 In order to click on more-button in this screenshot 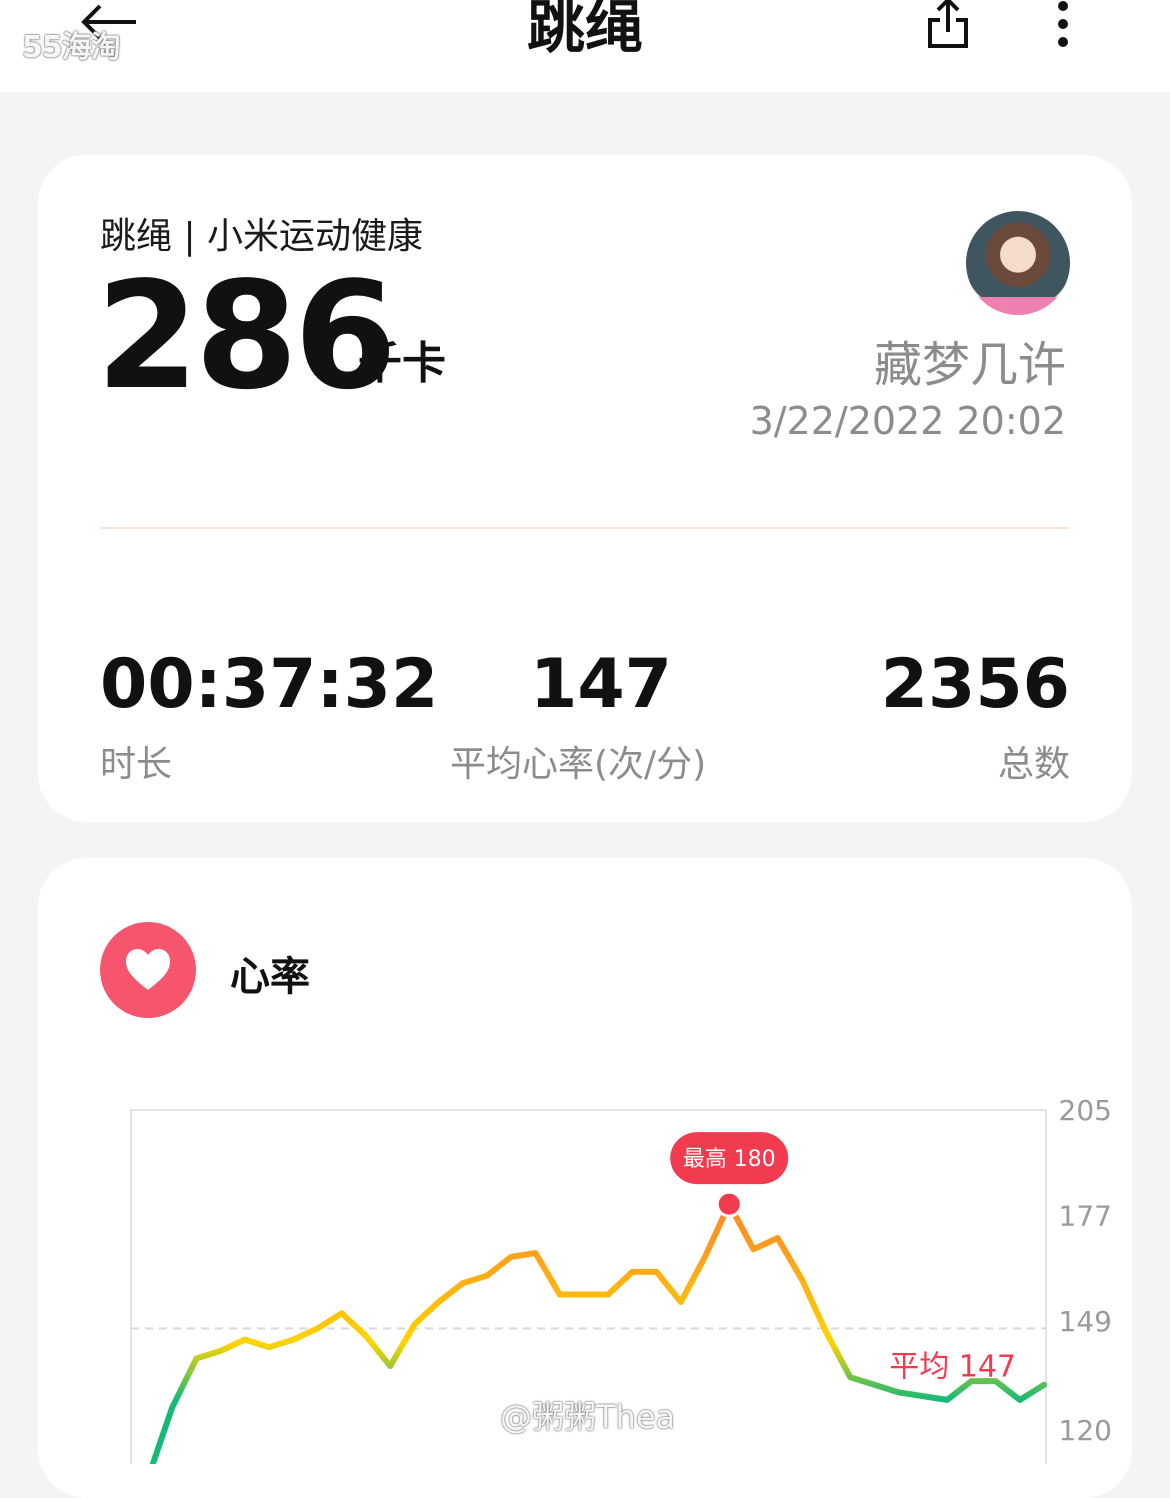, I will do `click(1063, 26)`.